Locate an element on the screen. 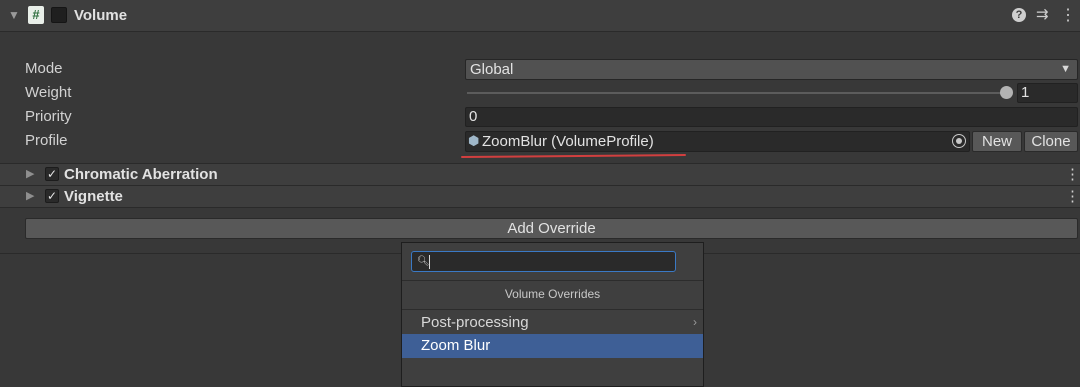  profile-value: ZoomBlur (VolumeProfile) is located at coordinates (568, 141).